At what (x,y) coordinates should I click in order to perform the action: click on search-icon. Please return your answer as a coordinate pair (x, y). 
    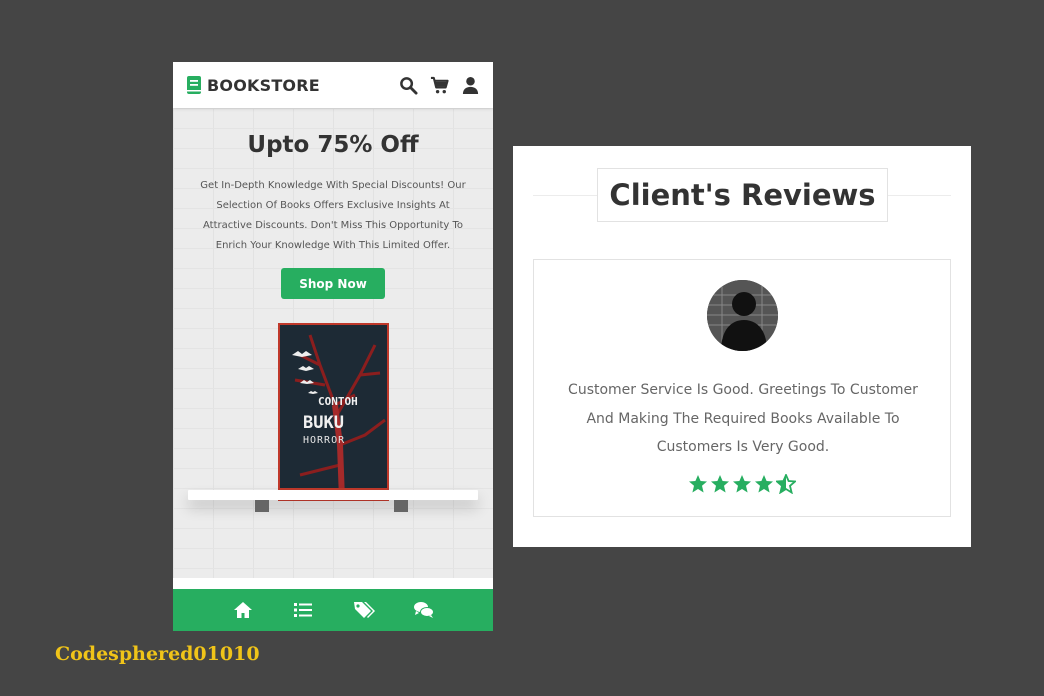
    Looking at the image, I should click on (408, 85).